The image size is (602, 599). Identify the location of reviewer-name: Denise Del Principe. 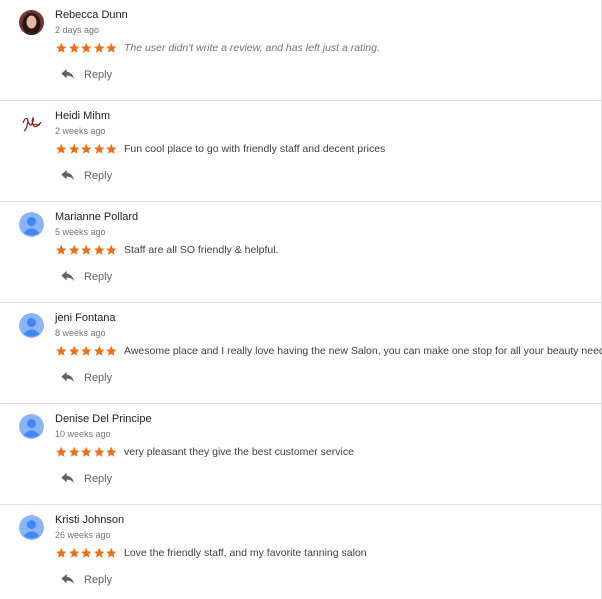
(103, 419).